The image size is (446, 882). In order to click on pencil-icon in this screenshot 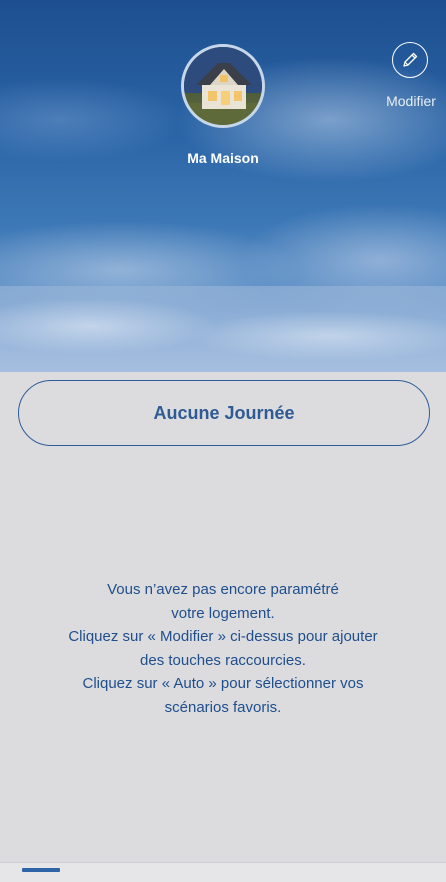, I will do `click(410, 59)`.